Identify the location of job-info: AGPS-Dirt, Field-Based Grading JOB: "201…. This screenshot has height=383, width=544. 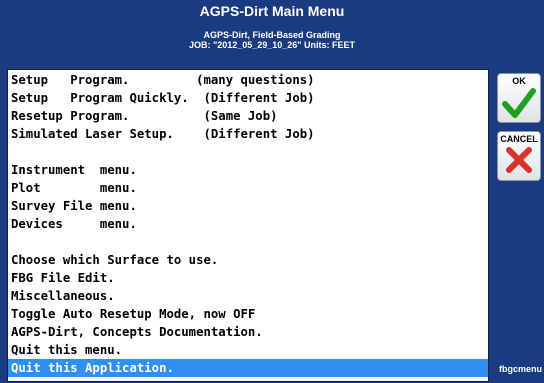
(272, 40).